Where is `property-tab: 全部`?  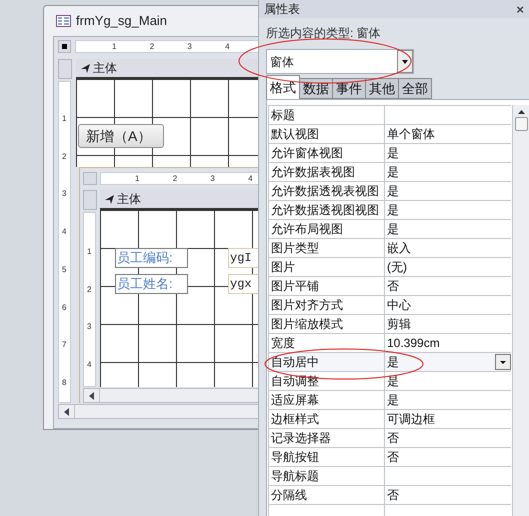 property-tab: 全部 is located at coordinates (415, 88).